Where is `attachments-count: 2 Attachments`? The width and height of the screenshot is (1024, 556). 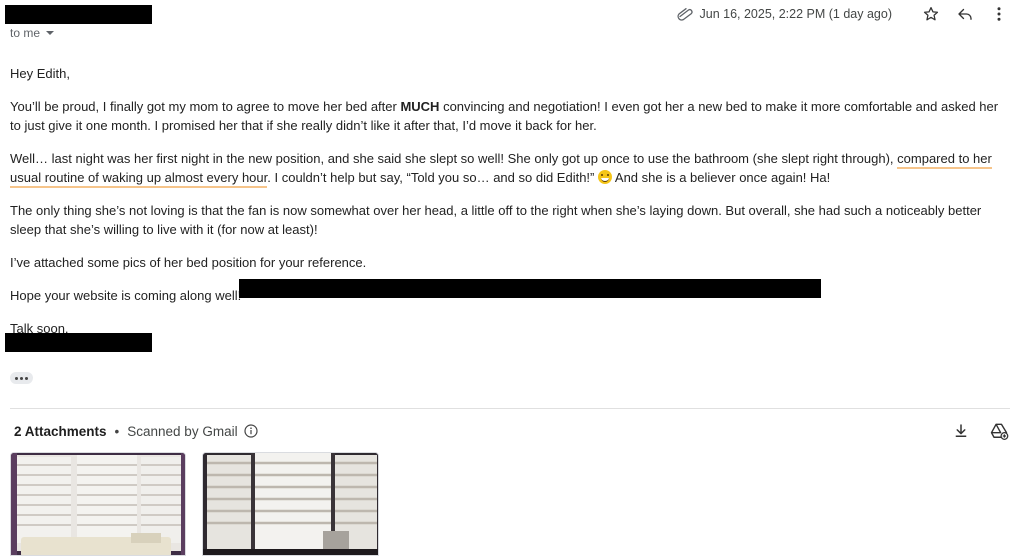 attachments-count: 2 Attachments is located at coordinates (60, 431).